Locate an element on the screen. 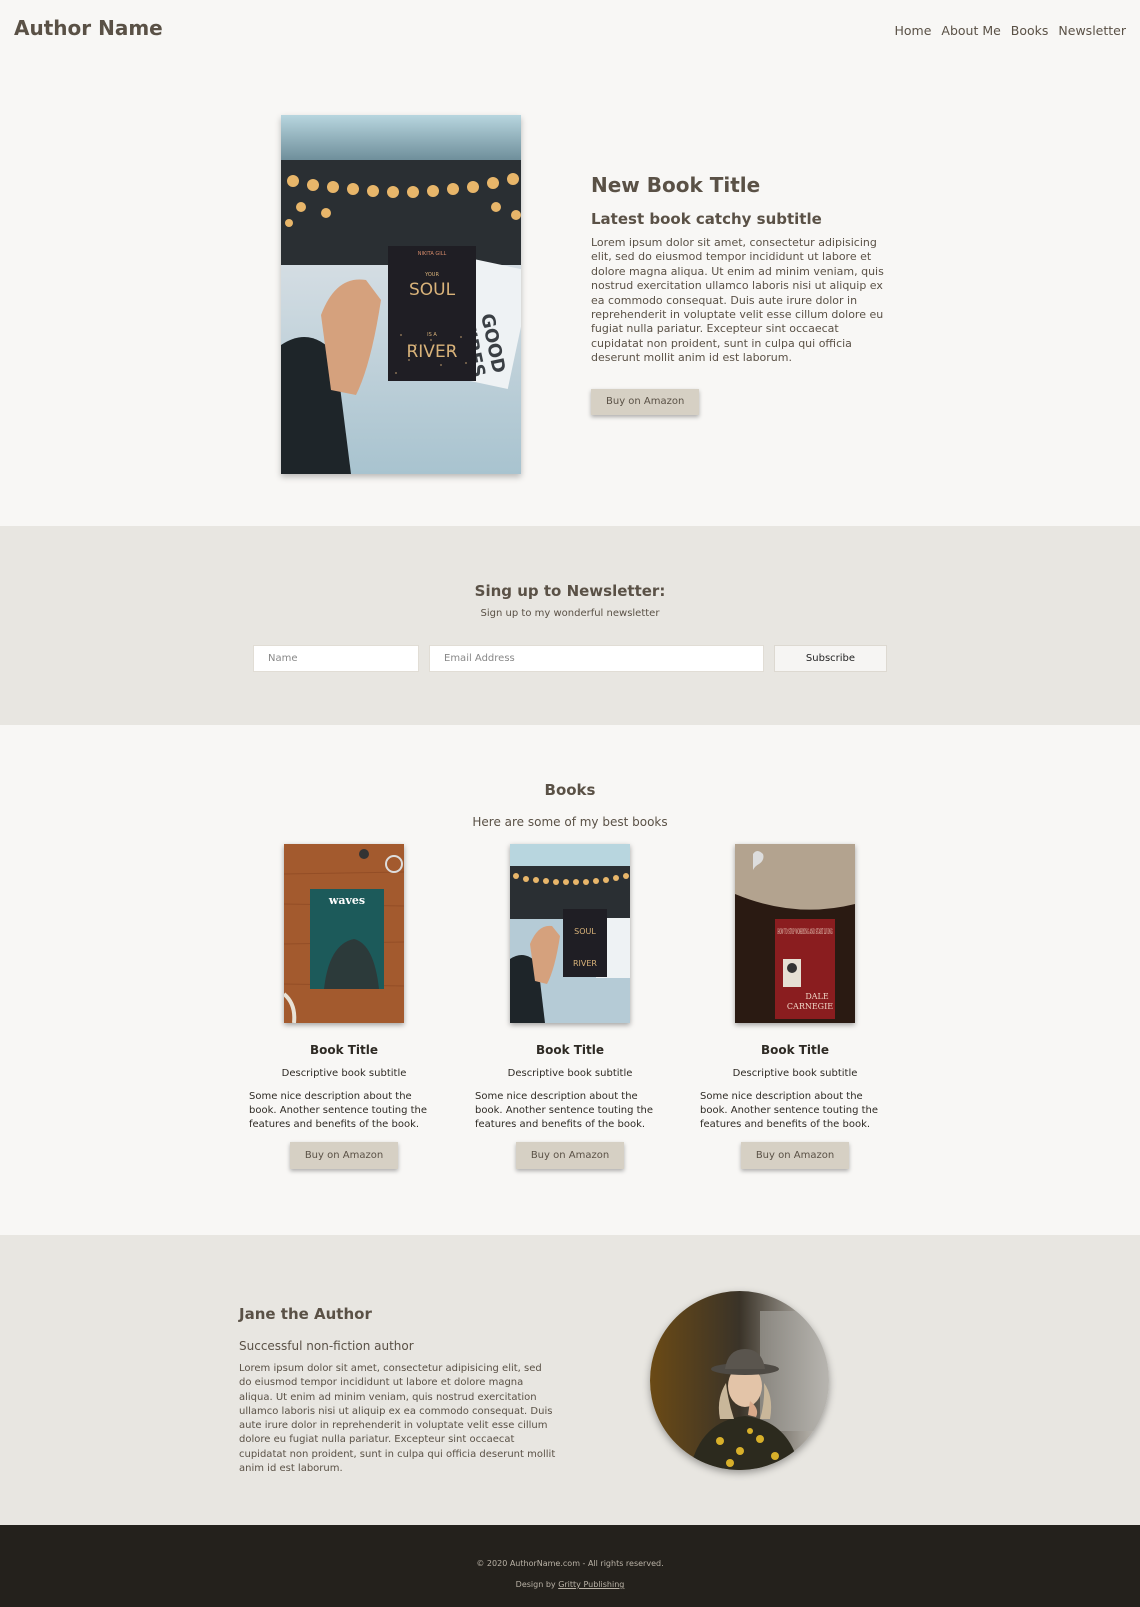 This screenshot has width=1140, height=1607. svg-text: NIKITA GILL is located at coordinates (432, 254).